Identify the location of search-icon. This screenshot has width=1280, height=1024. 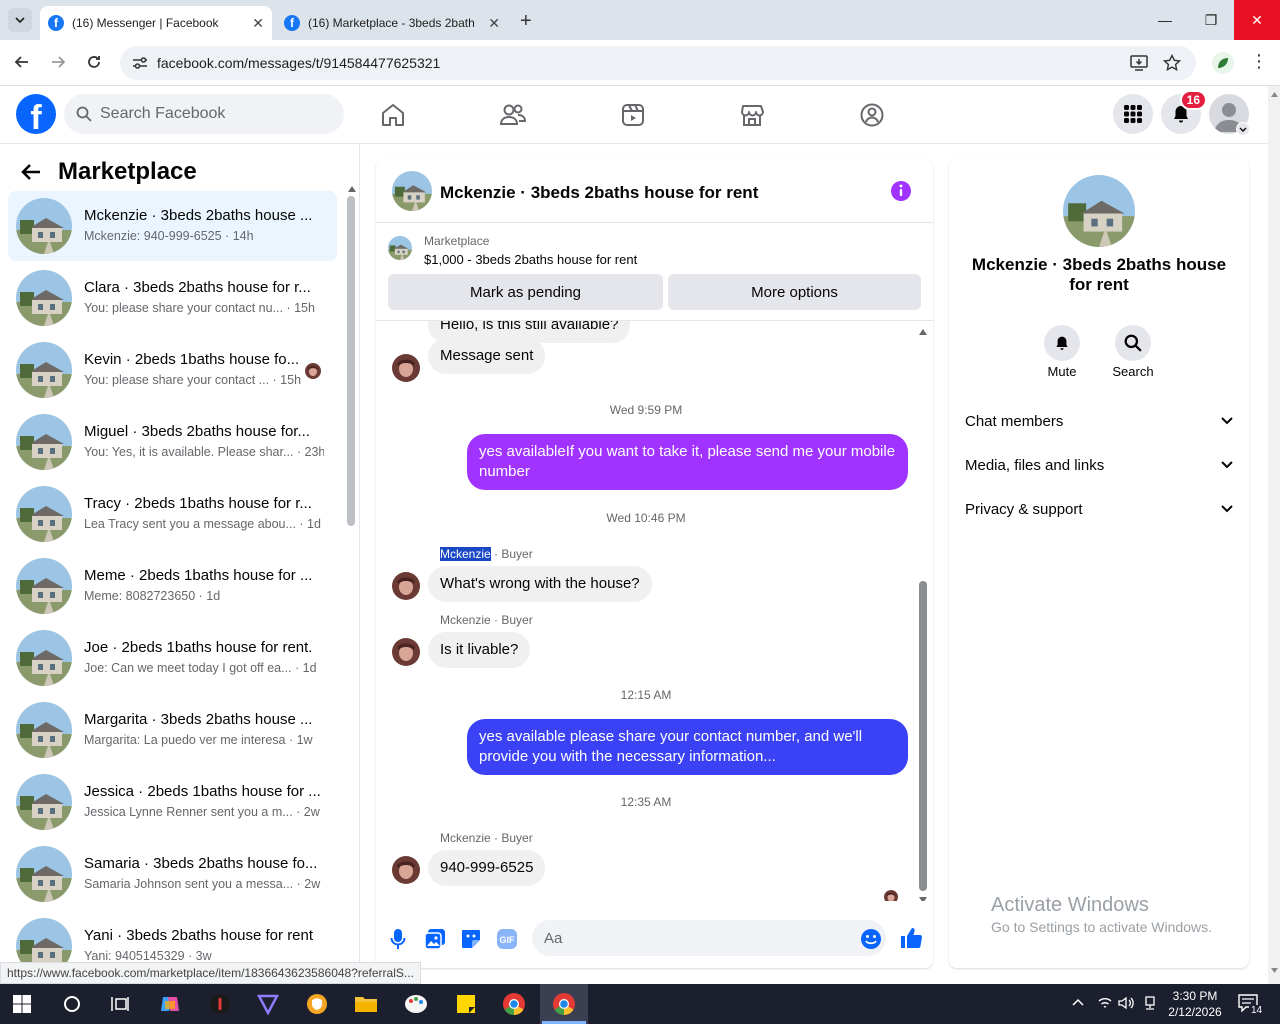
(1133, 343).